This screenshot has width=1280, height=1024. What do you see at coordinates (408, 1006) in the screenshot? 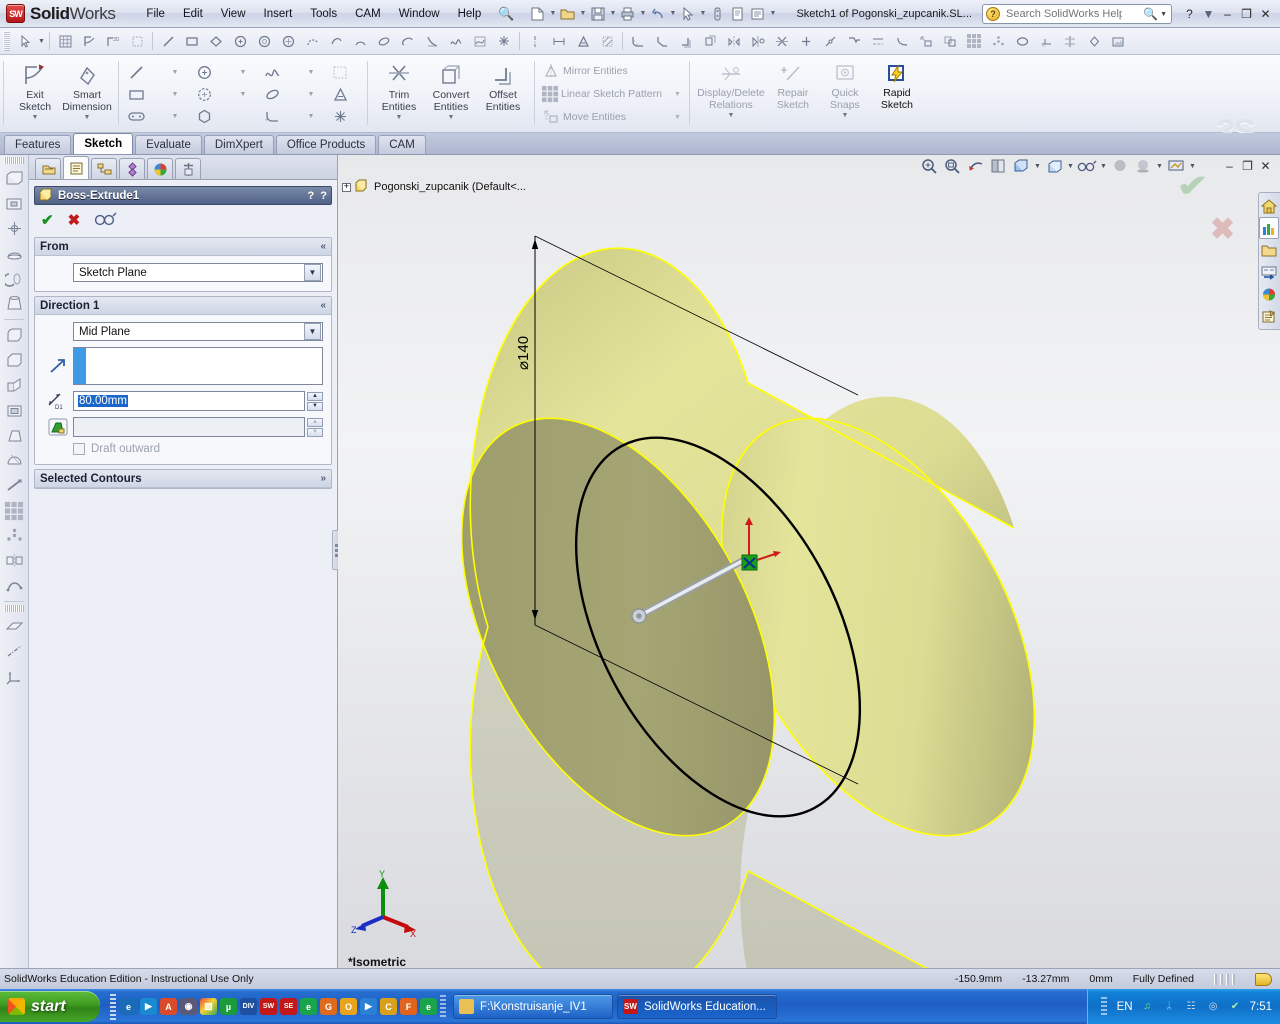
I see `firefox-icon: F` at bounding box center [408, 1006].